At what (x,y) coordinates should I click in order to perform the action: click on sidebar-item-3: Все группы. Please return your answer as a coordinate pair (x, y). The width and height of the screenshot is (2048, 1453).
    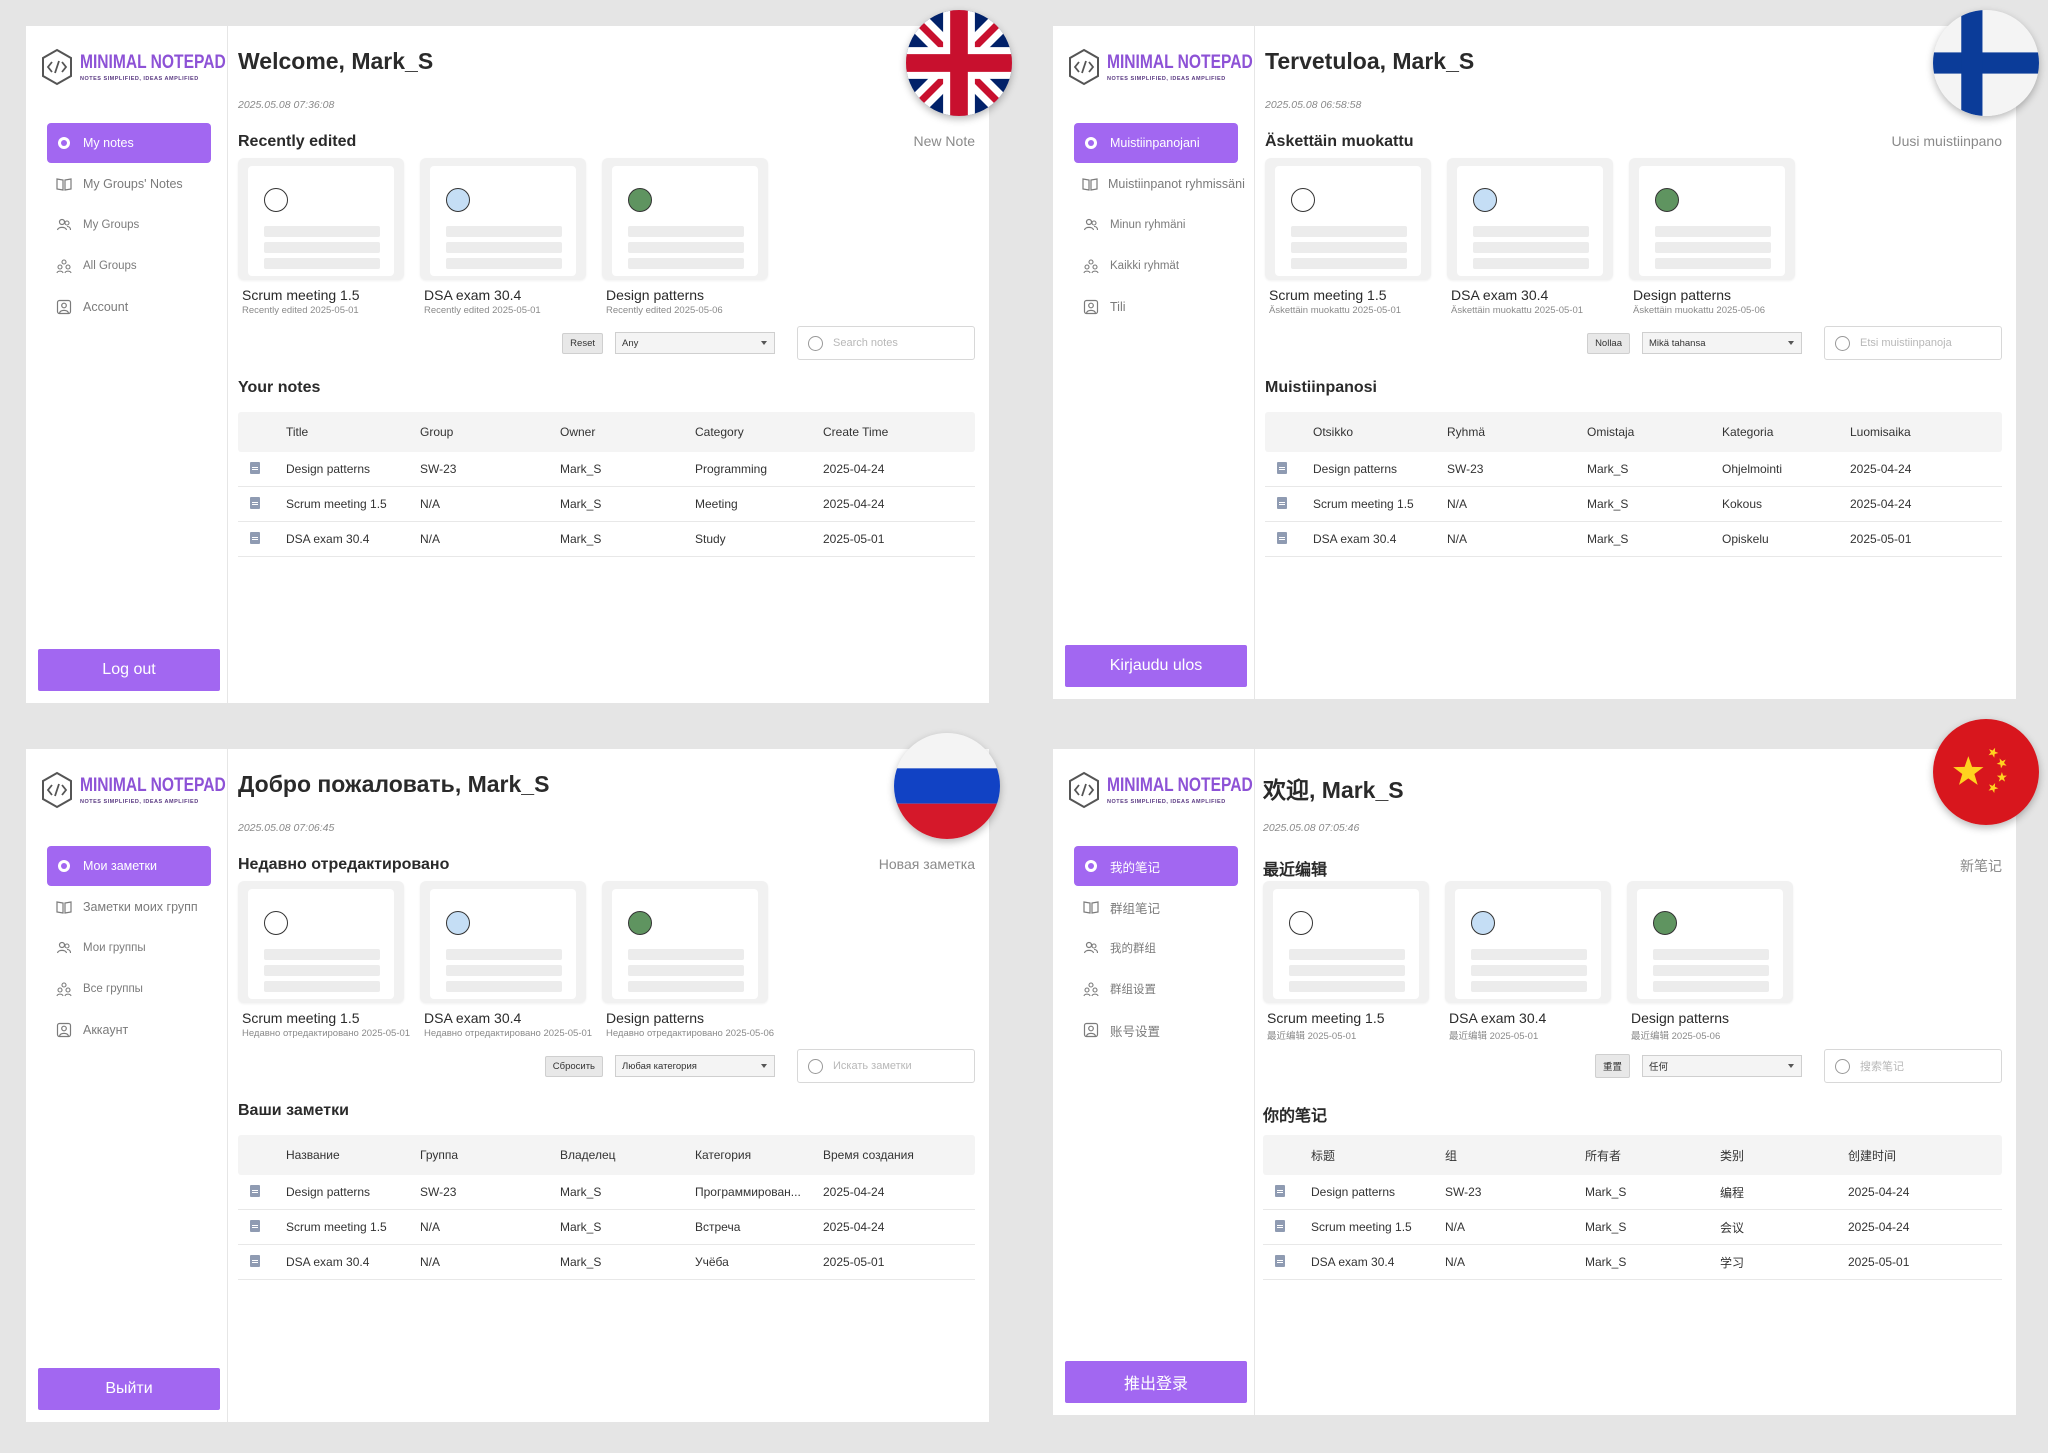
    Looking at the image, I should click on (129, 989).